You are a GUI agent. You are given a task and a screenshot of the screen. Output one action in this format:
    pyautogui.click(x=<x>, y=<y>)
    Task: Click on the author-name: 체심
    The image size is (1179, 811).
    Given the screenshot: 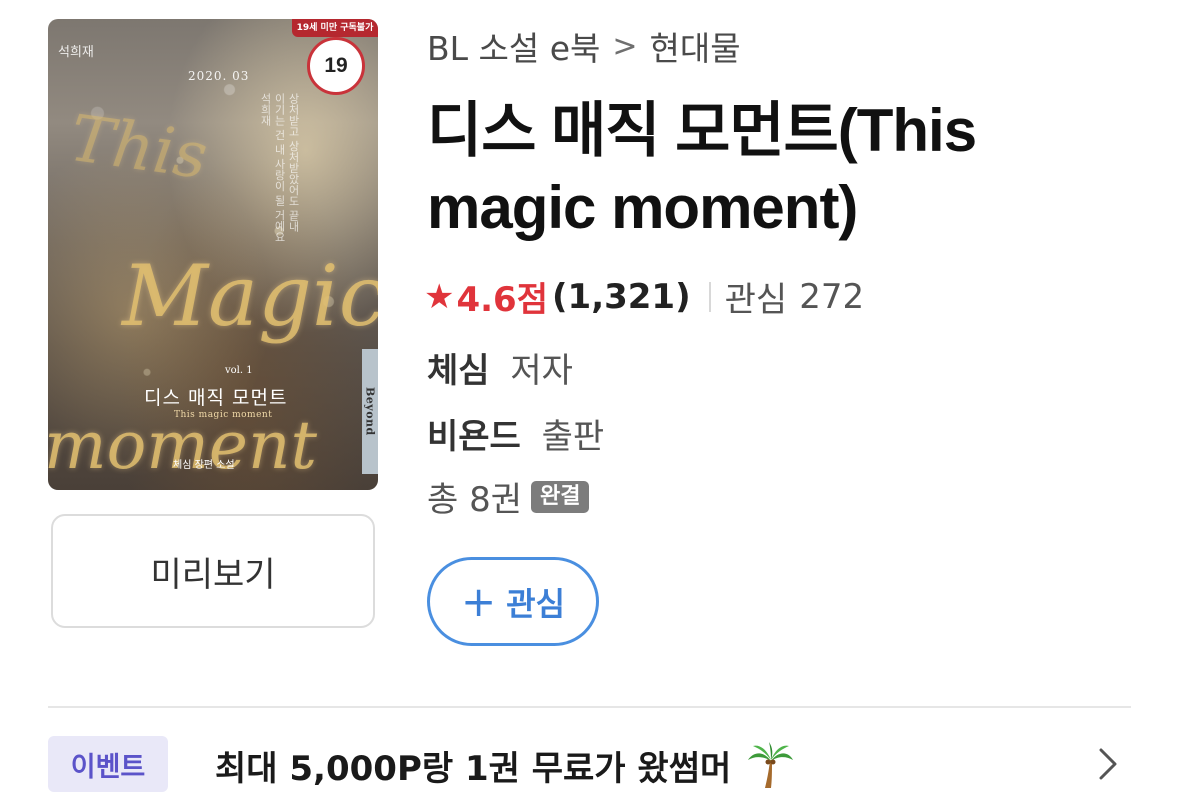 What is the action you would take?
    pyautogui.click(x=458, y=371)
    